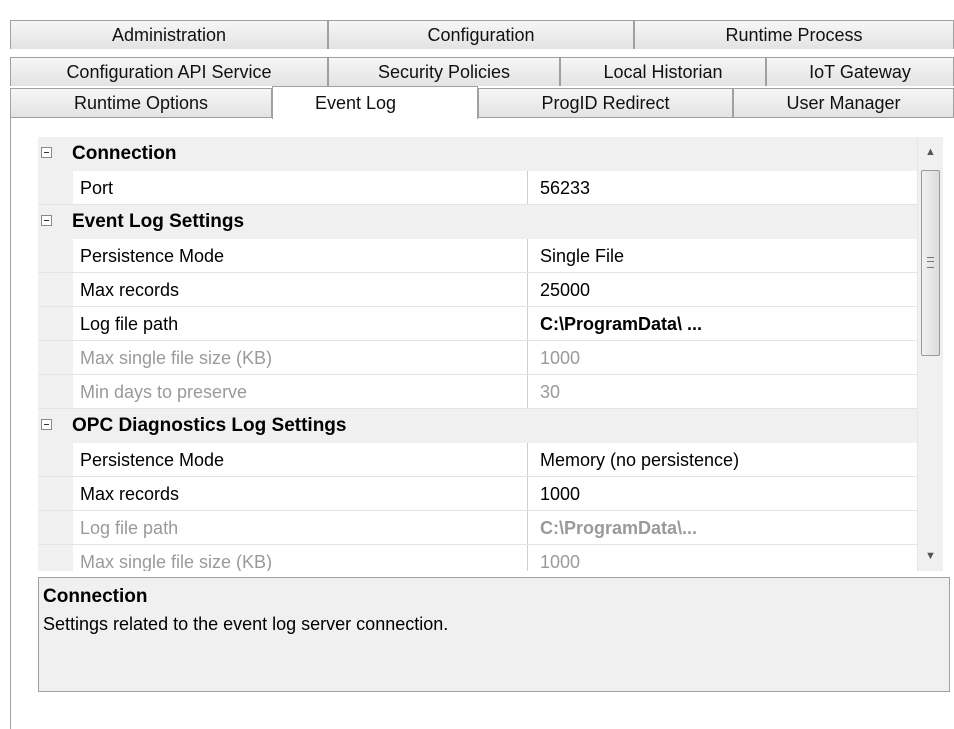 This screenshot has height=729, width=954. I want to click on property-row-max-records: Max records 25000, so click(490, 290).